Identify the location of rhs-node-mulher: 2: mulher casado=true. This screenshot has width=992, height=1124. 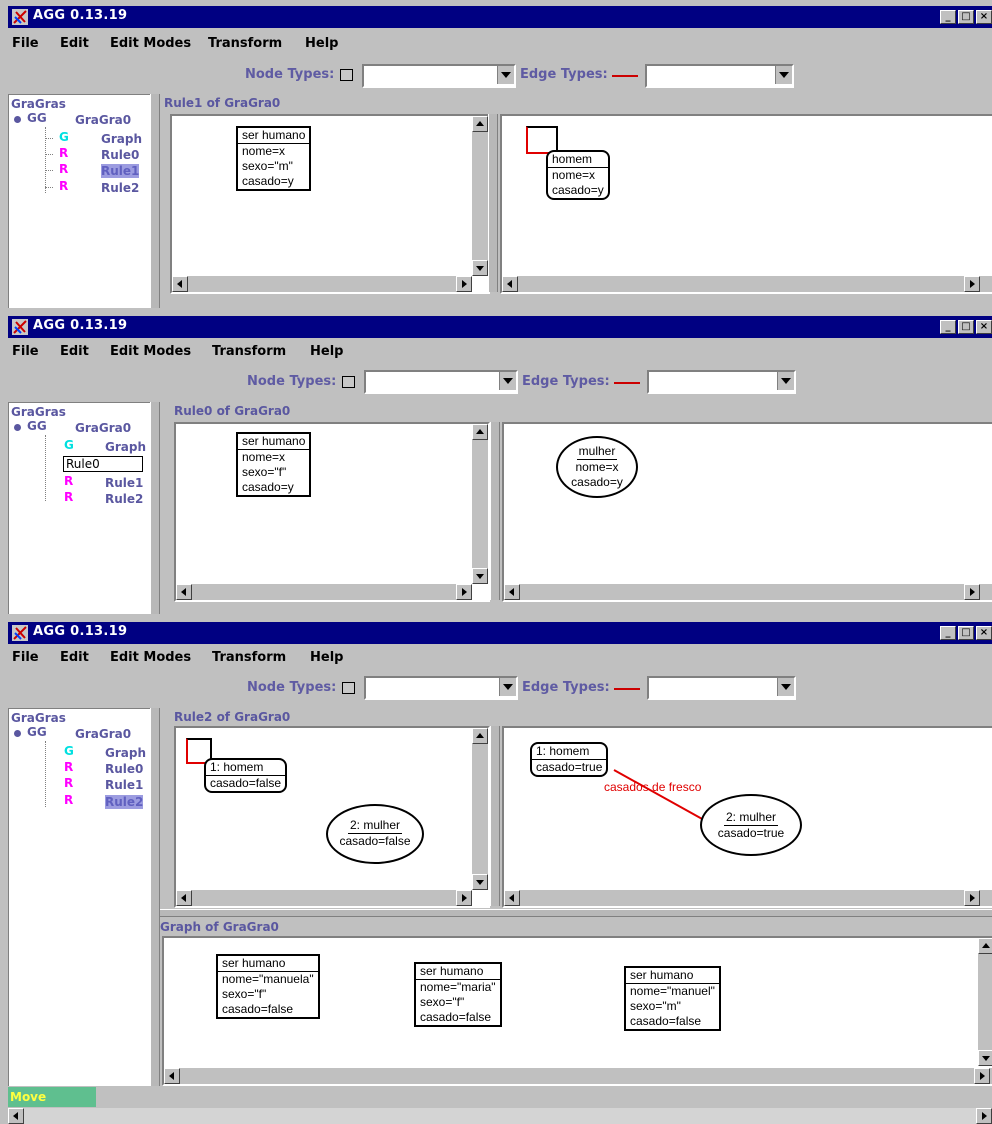
(751, 825).